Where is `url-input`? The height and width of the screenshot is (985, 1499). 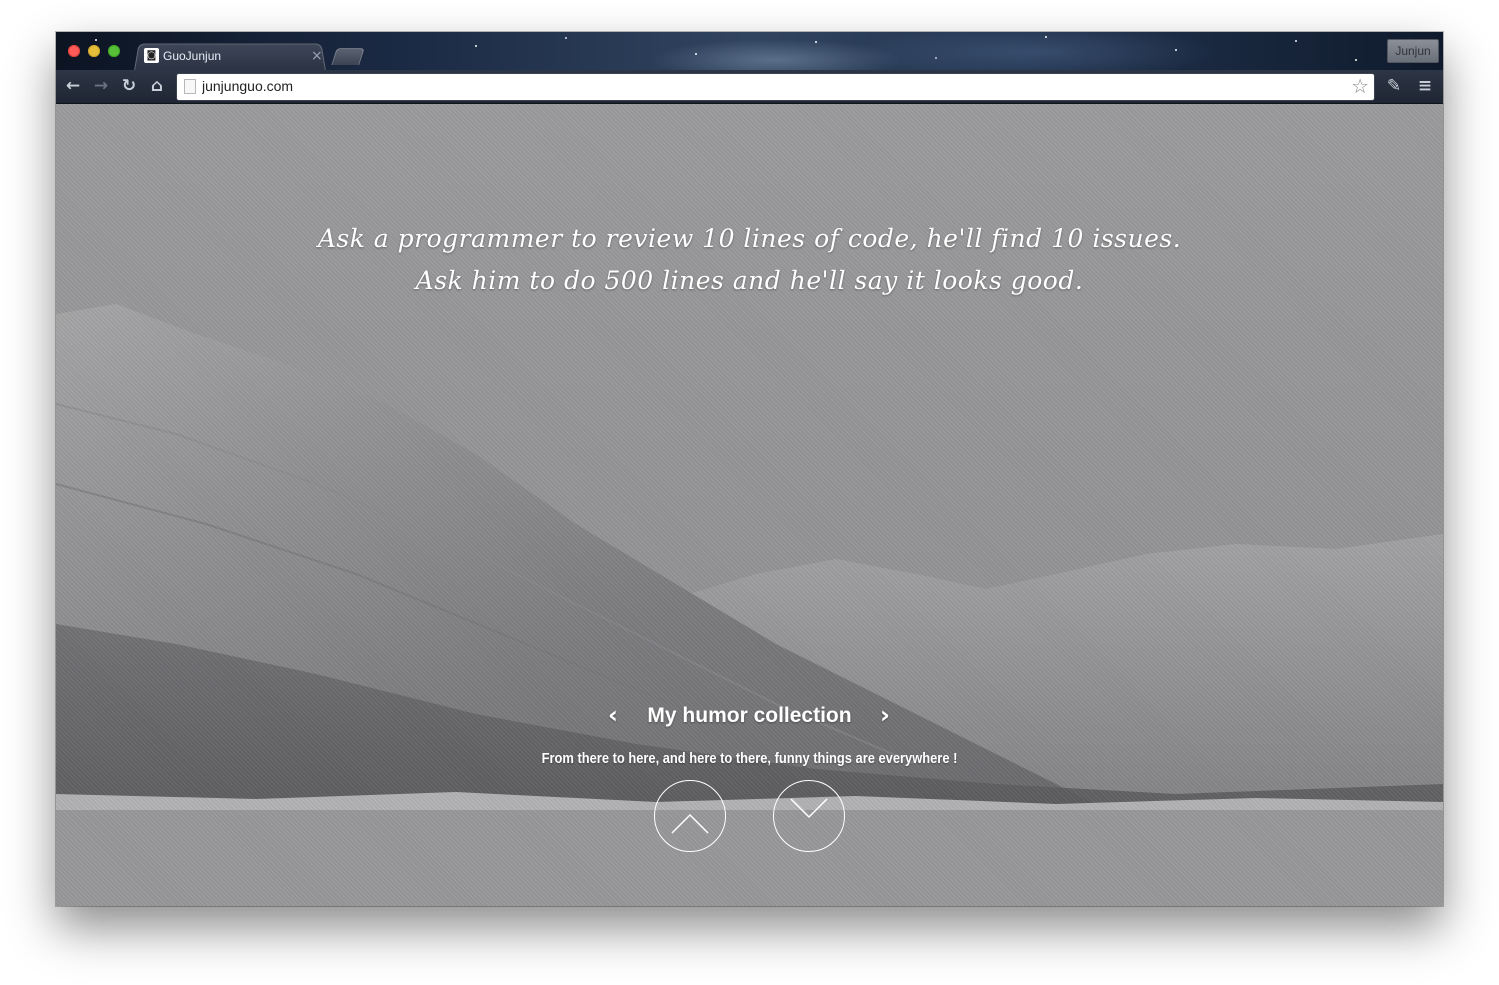
url-input is located at coordinates (772, 86).